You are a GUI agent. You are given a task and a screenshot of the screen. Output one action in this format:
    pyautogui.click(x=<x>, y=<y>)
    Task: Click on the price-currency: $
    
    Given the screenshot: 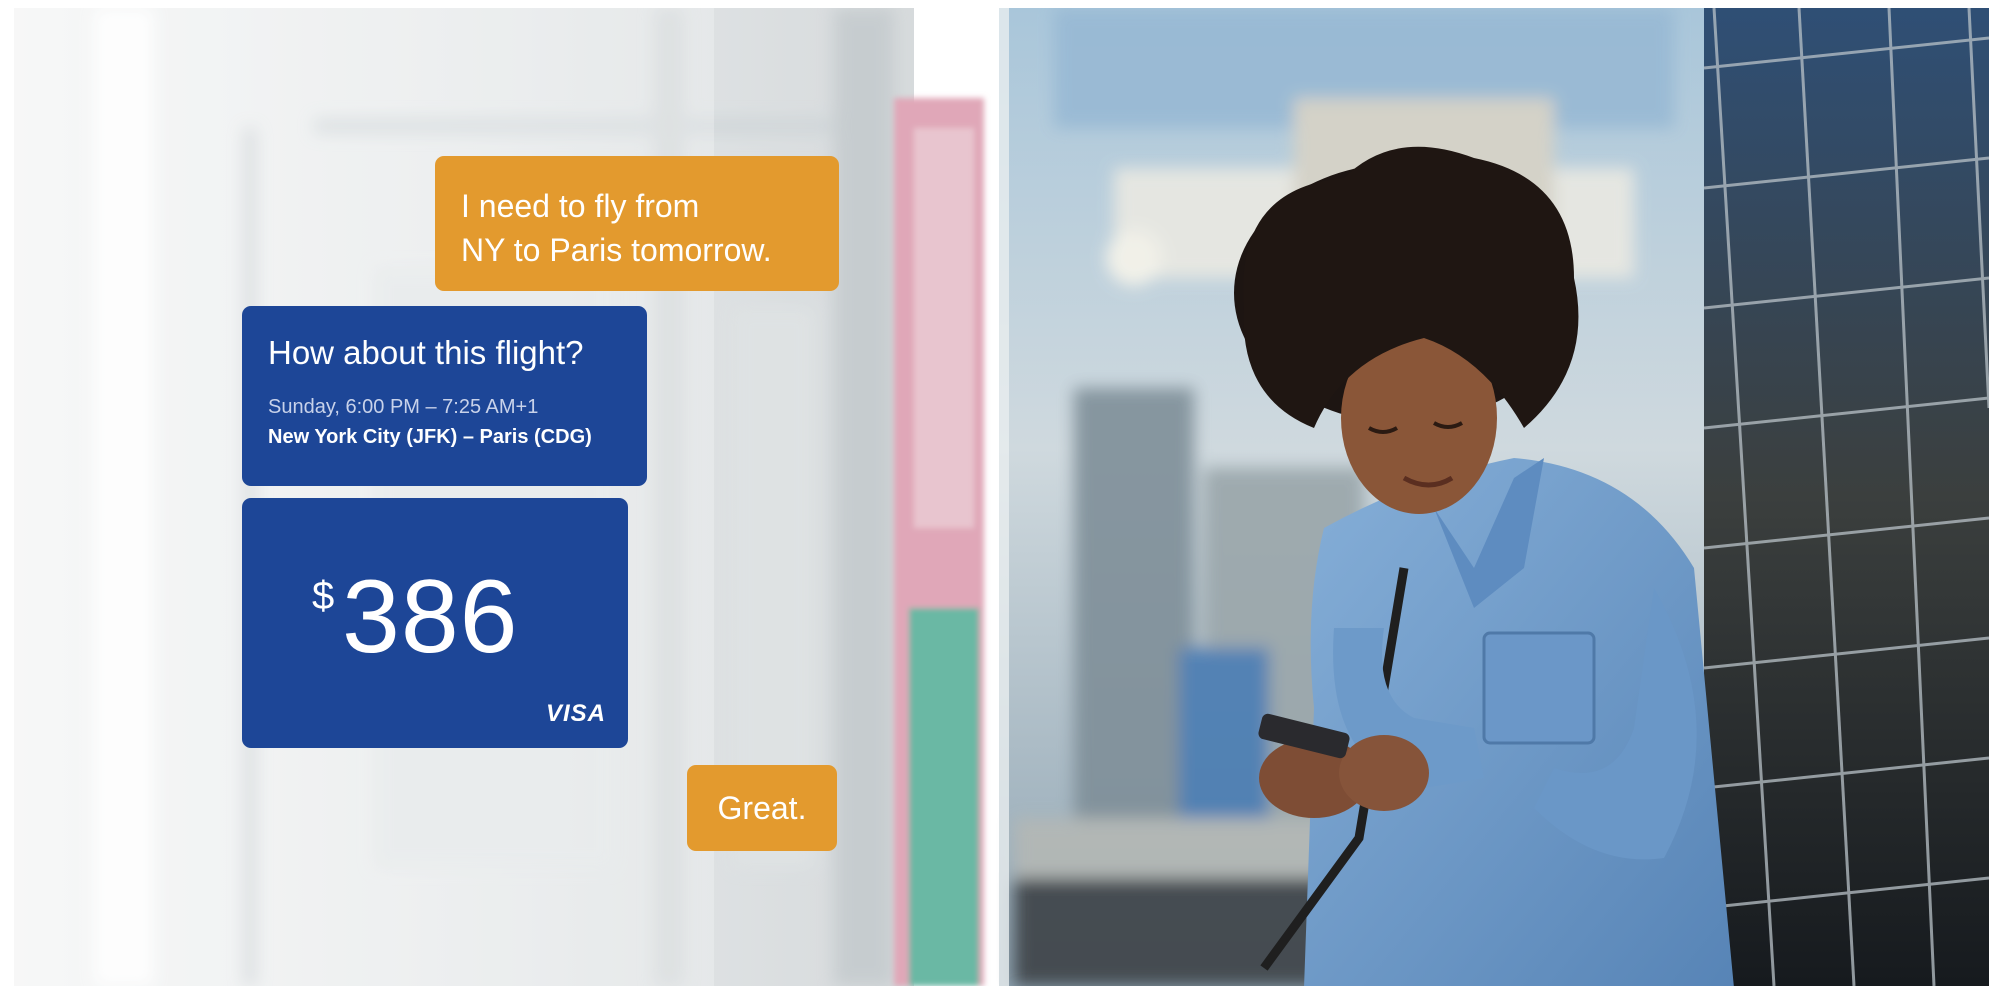 What is the action you would take?
    pyautogui.click(x=323, y=596)
    